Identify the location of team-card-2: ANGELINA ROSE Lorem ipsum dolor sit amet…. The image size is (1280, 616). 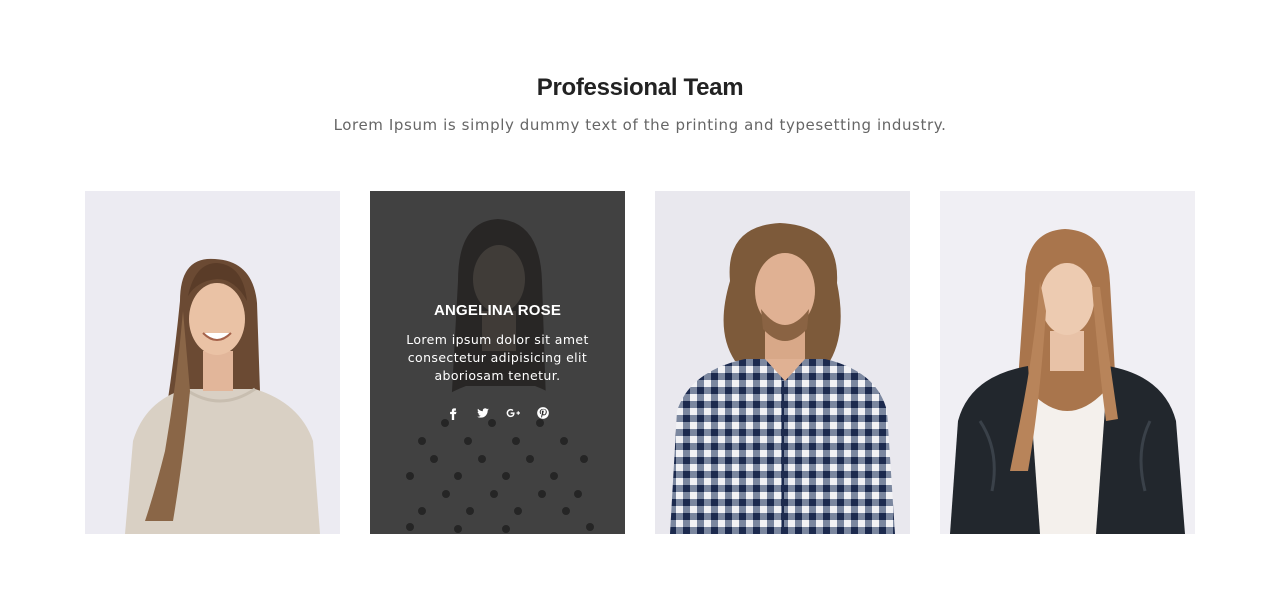
(497, 362).